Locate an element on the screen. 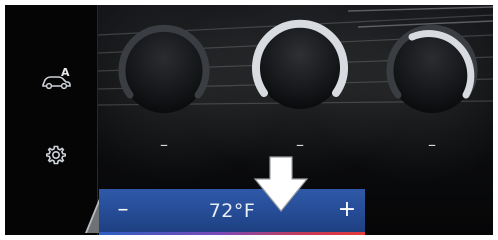 The image size is (498, 240). center-dial-label: – is located at coordinates (300, 144).